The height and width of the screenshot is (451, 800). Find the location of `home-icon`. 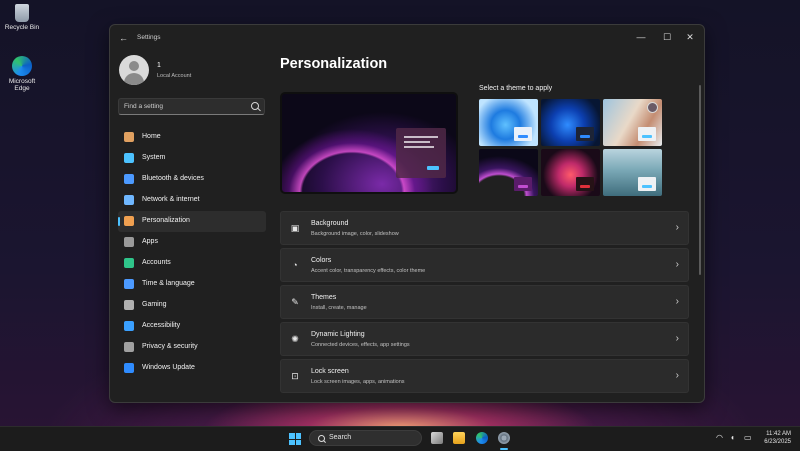

home-icon is located at coordinates (129, 137).